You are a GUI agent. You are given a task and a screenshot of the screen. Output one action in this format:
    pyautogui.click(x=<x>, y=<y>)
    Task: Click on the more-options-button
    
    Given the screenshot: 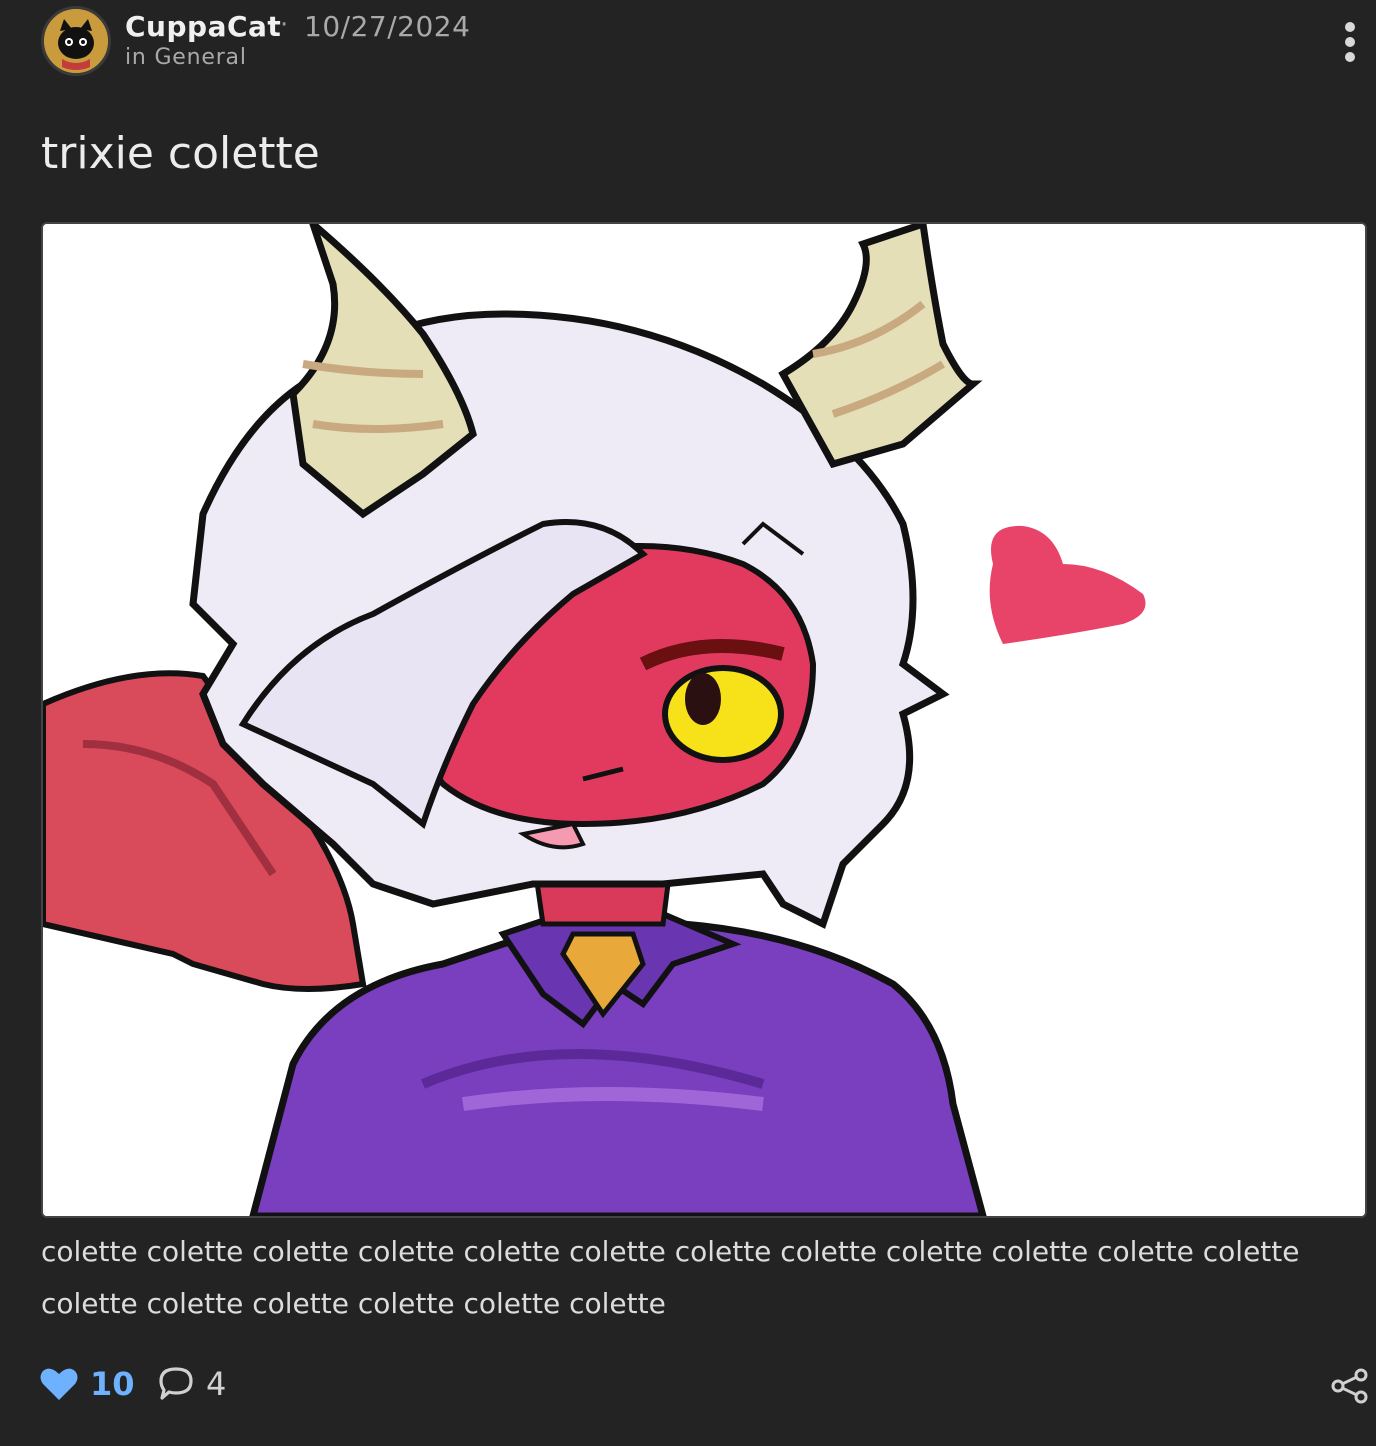 What is the action you would take?
    pyautogui.click(x=1350, y=42)
    